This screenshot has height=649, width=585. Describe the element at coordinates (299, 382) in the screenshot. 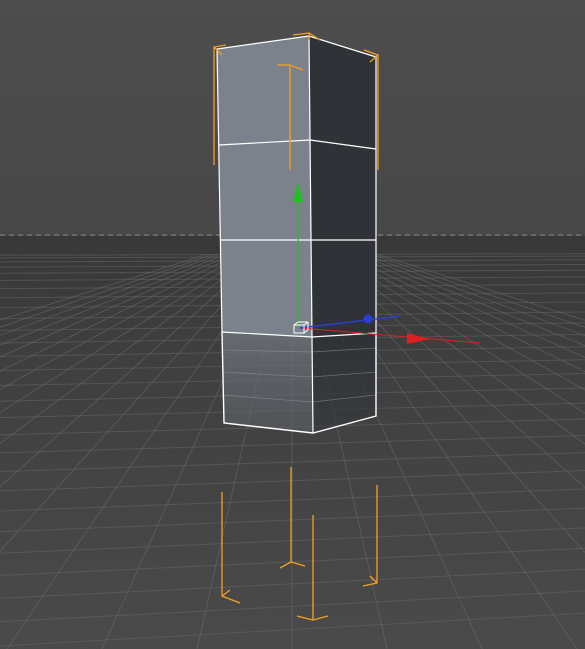

I see `box-reflection` at that location.